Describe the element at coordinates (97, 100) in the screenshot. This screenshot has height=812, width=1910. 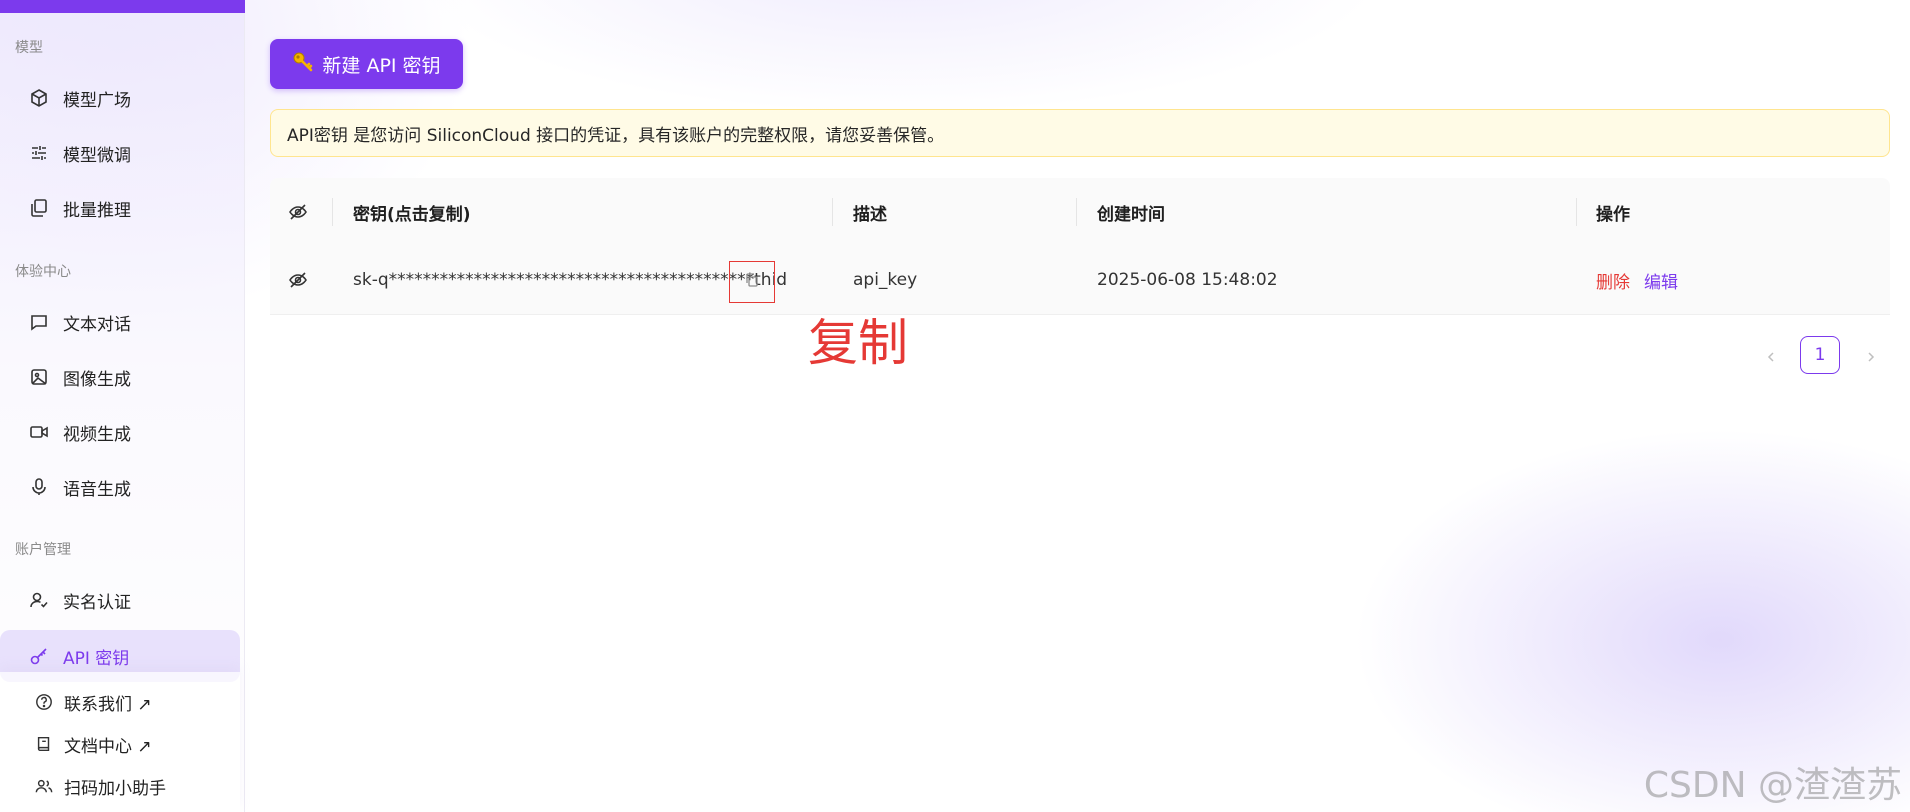
I see `sidebar-item-label: 模型广场` at that location.